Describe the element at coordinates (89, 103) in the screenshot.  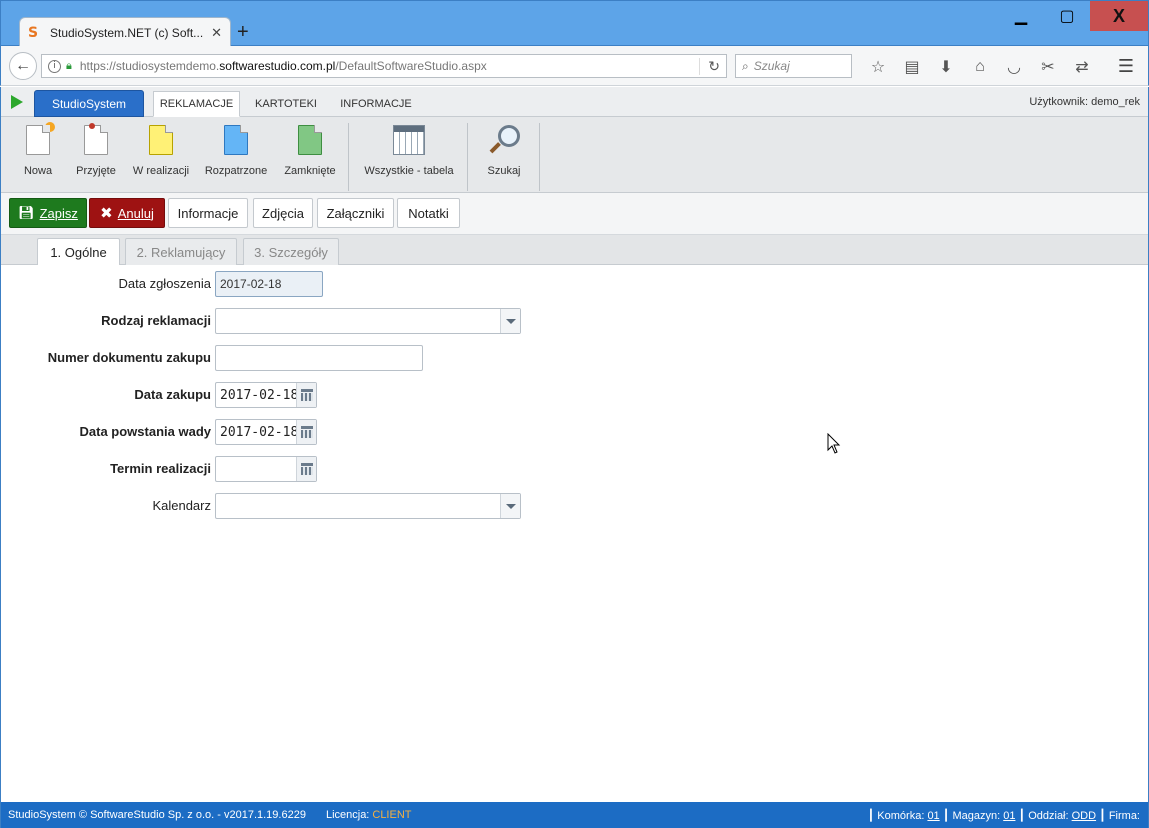
I see `studiosystem-button: StudioSystem` at that location.